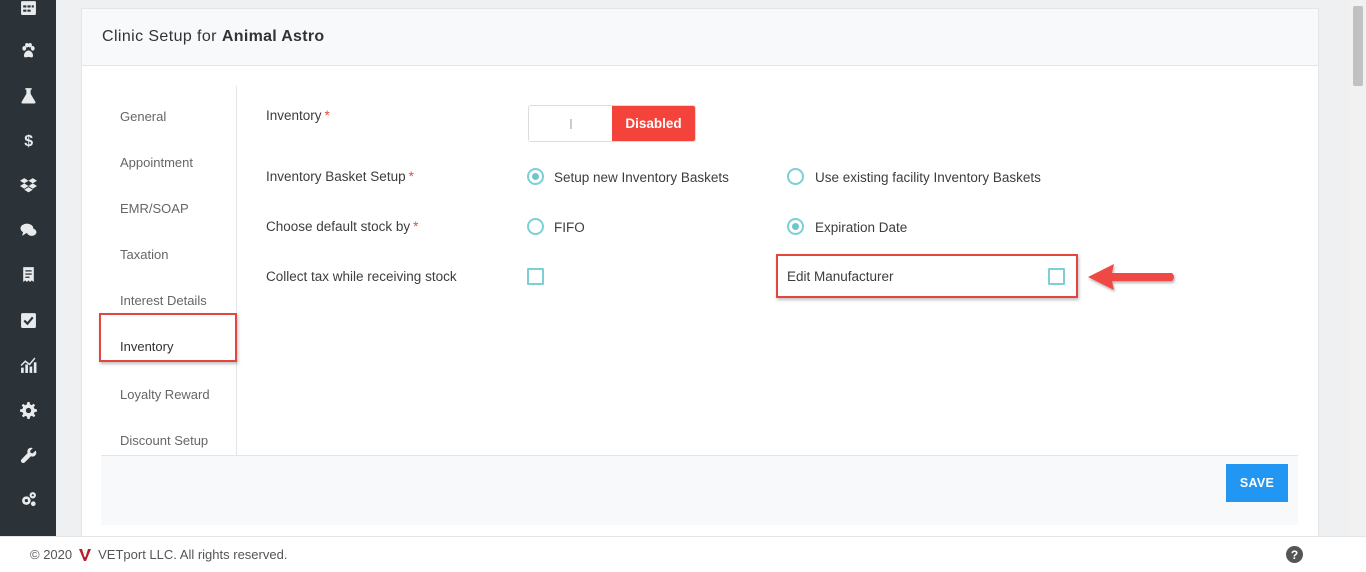 This screenshot has width=1366, height=572. Describe the element at coordinates (169, 254) in the screenshot. I see `nav-item-taxation: Taxation` at that location.